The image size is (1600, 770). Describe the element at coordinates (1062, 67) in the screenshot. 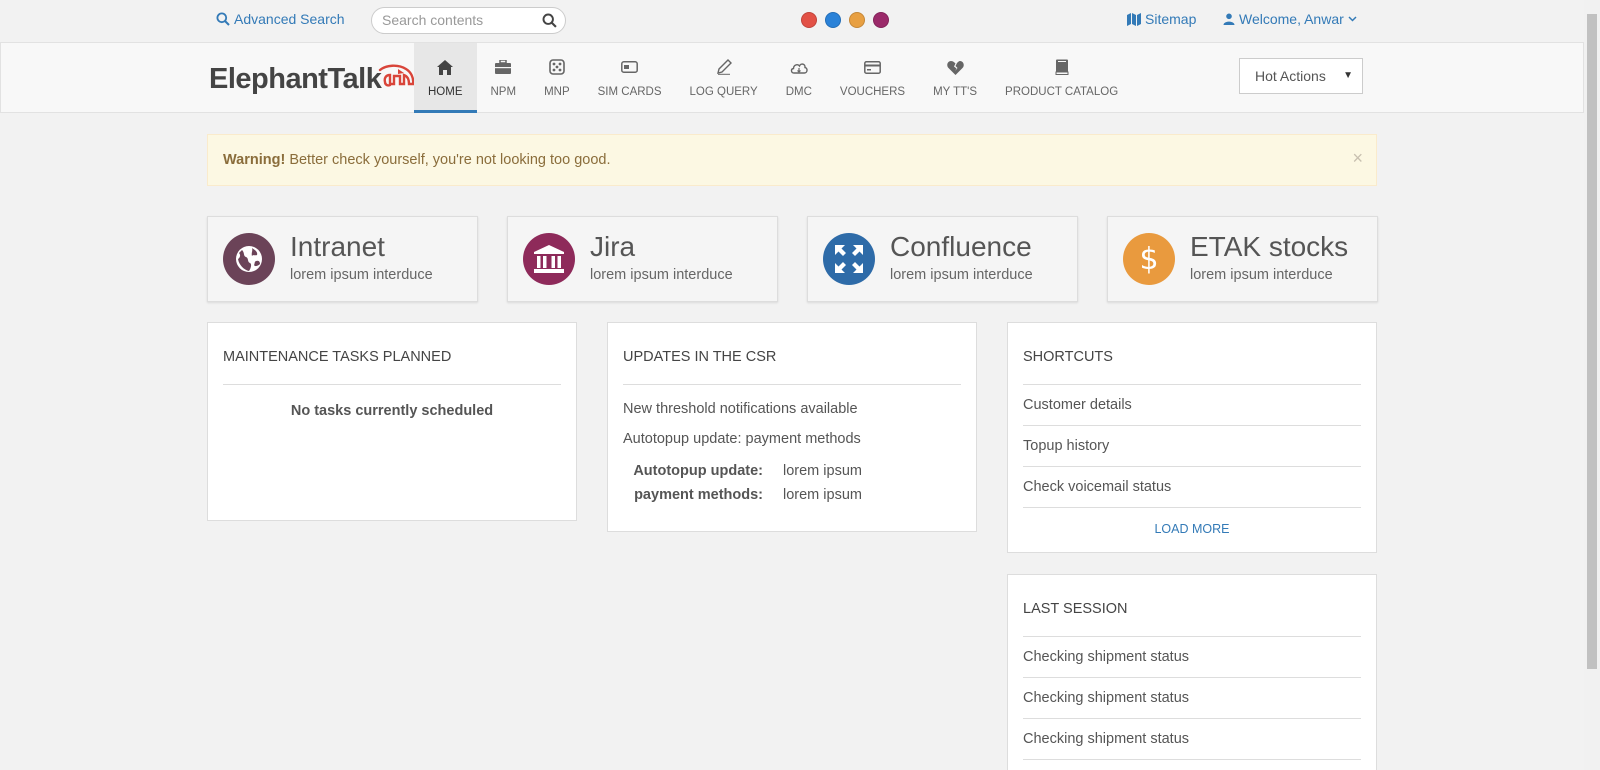

I see `book-icon` at that location.